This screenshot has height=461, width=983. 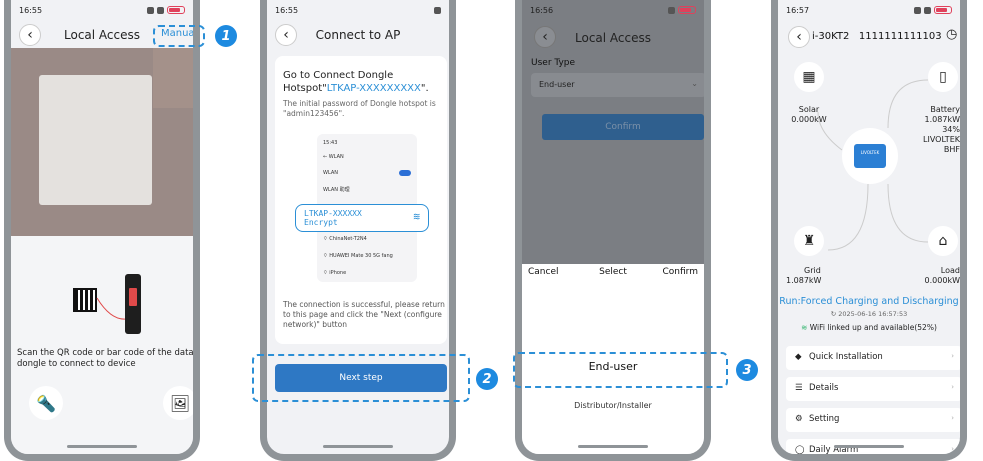 What do you see at coordinates (345, 239) in the screenshot?
I see `wifi-net-1: ⌔ ChinaNet-T2N4` at bounding box center [345, 239].